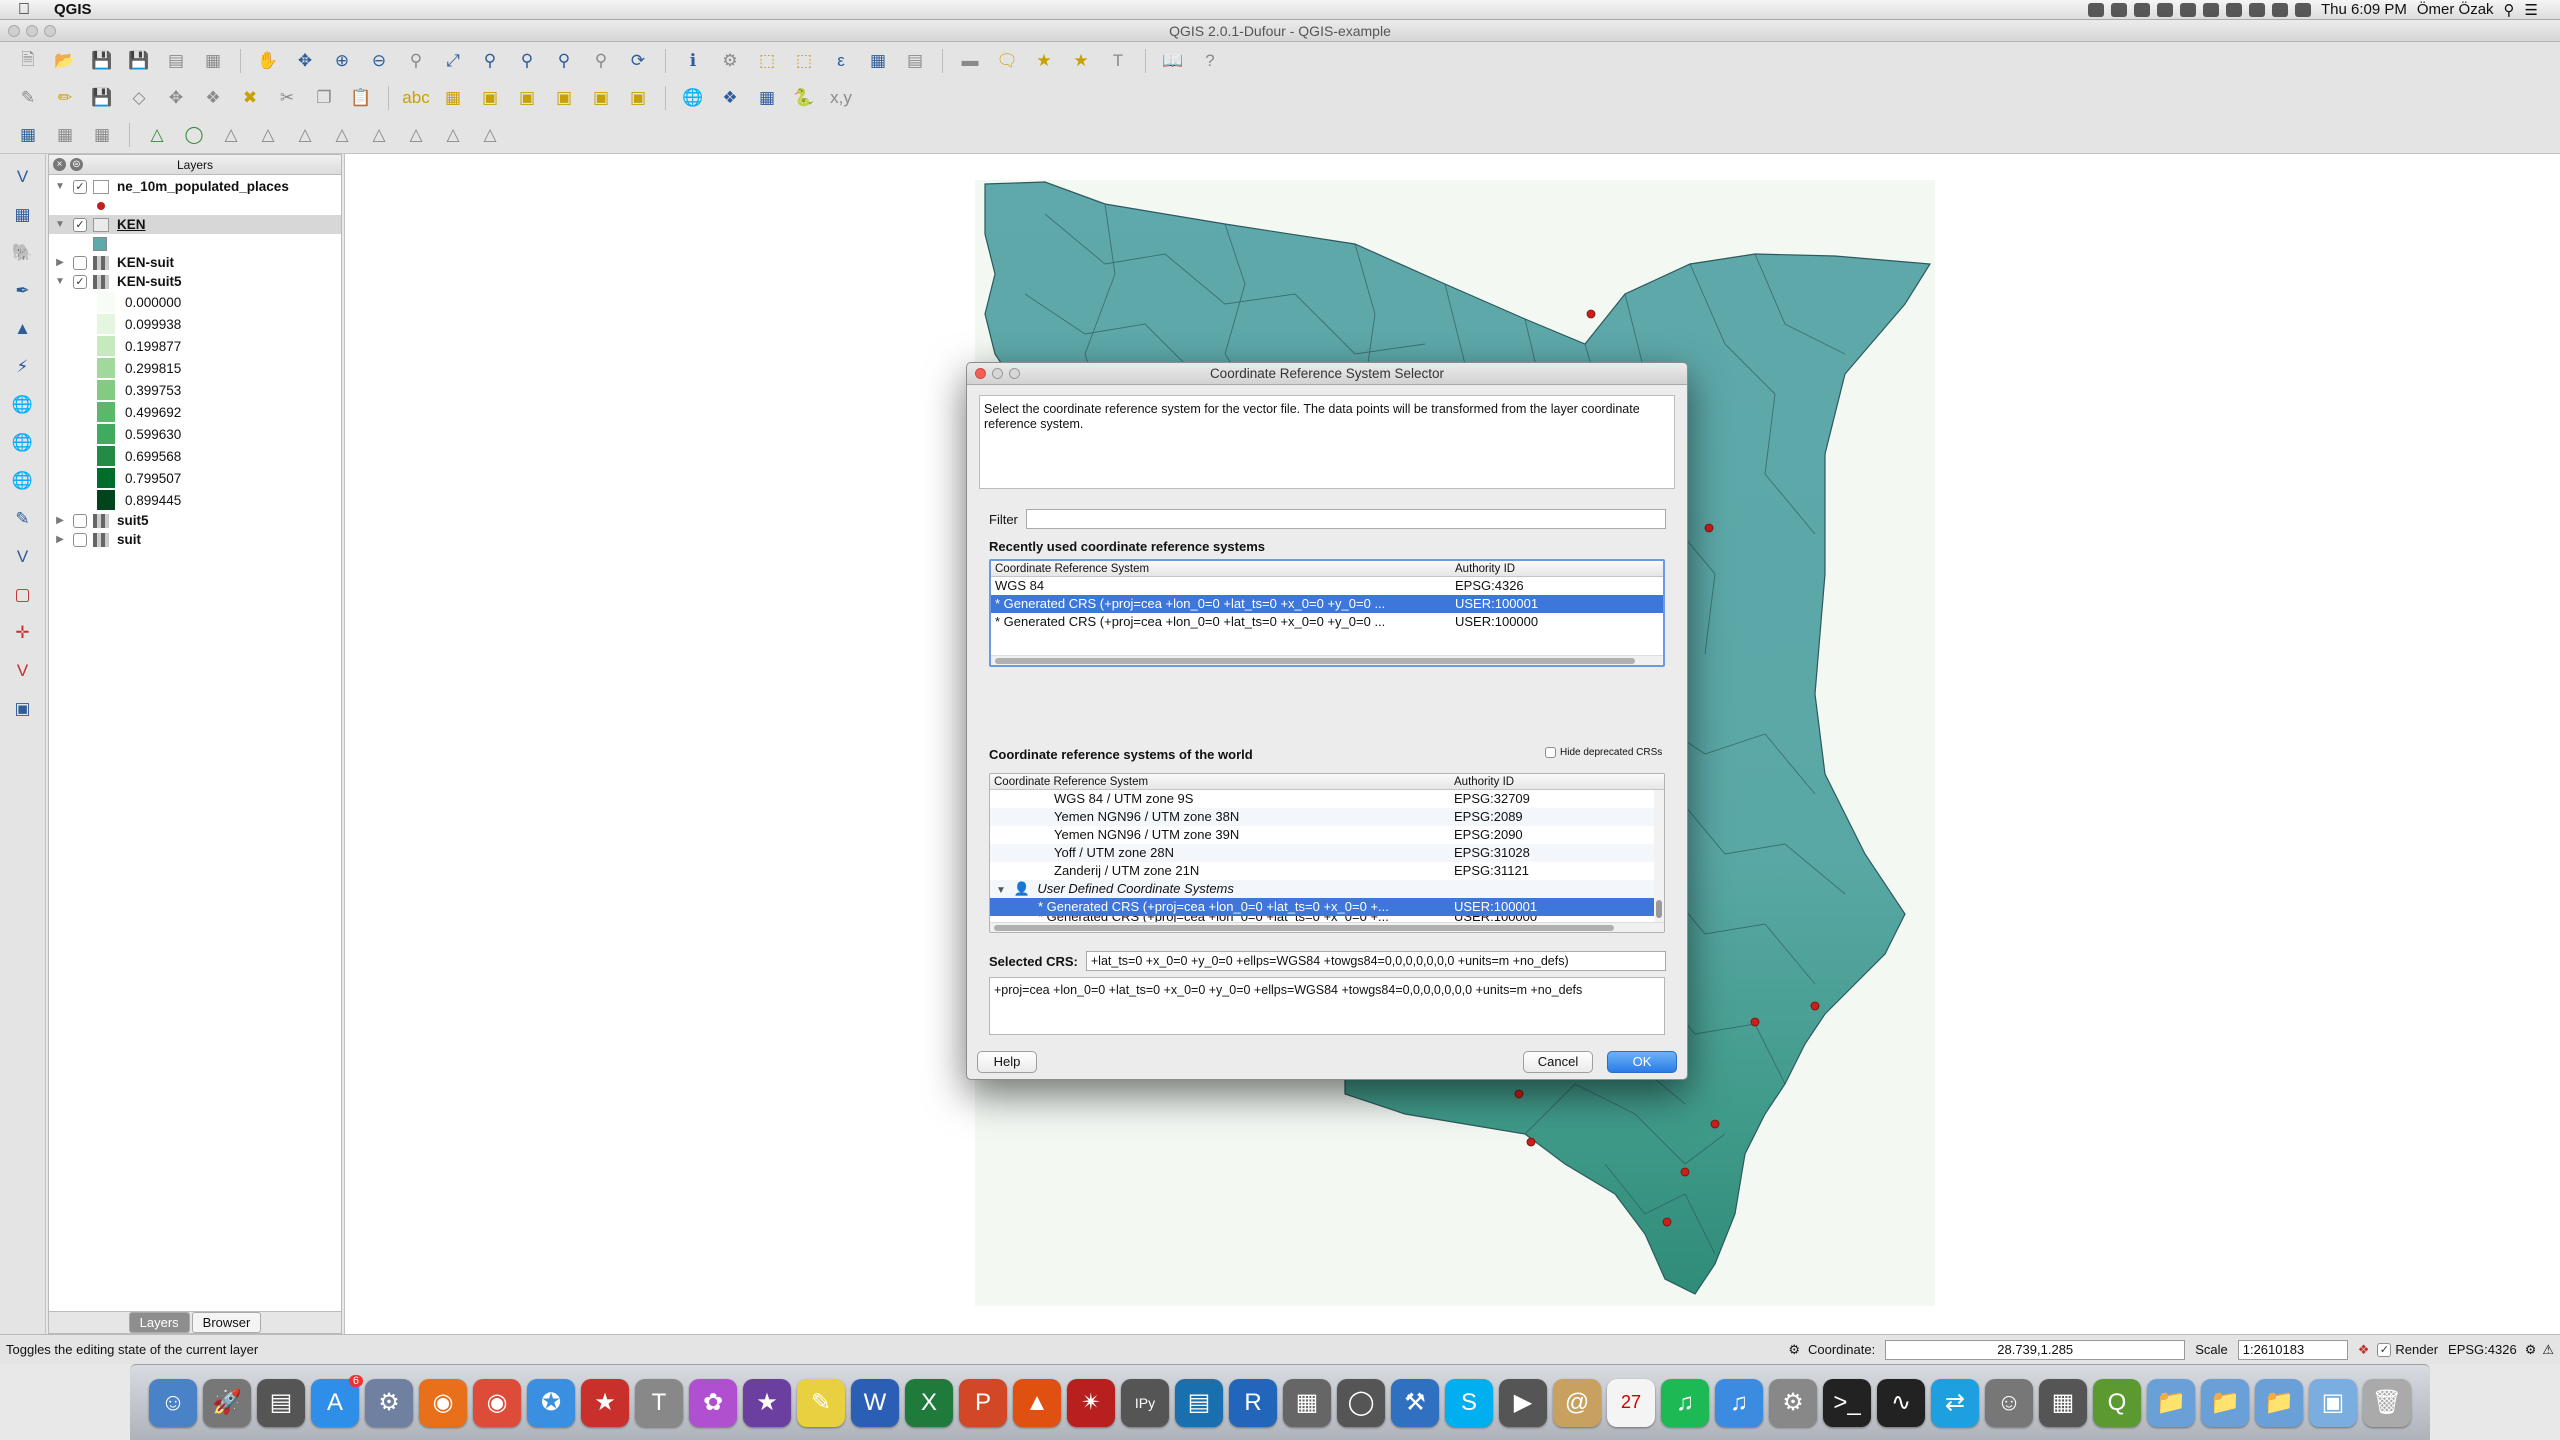 The height and width of the screenshot is (1440, 2560). I want to click on chrome-icon: ◉, so click(497, 1402).